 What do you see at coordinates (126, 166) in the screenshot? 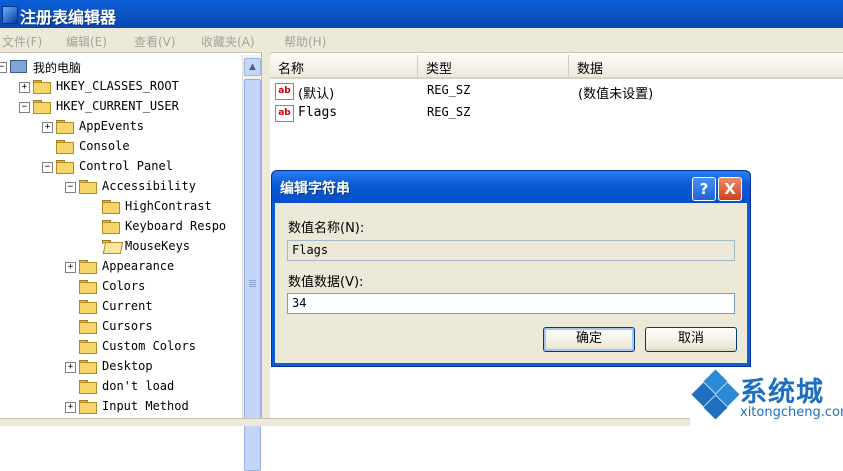
I see `tree-node-label: Control Panel` at bounding box center [126, 166].